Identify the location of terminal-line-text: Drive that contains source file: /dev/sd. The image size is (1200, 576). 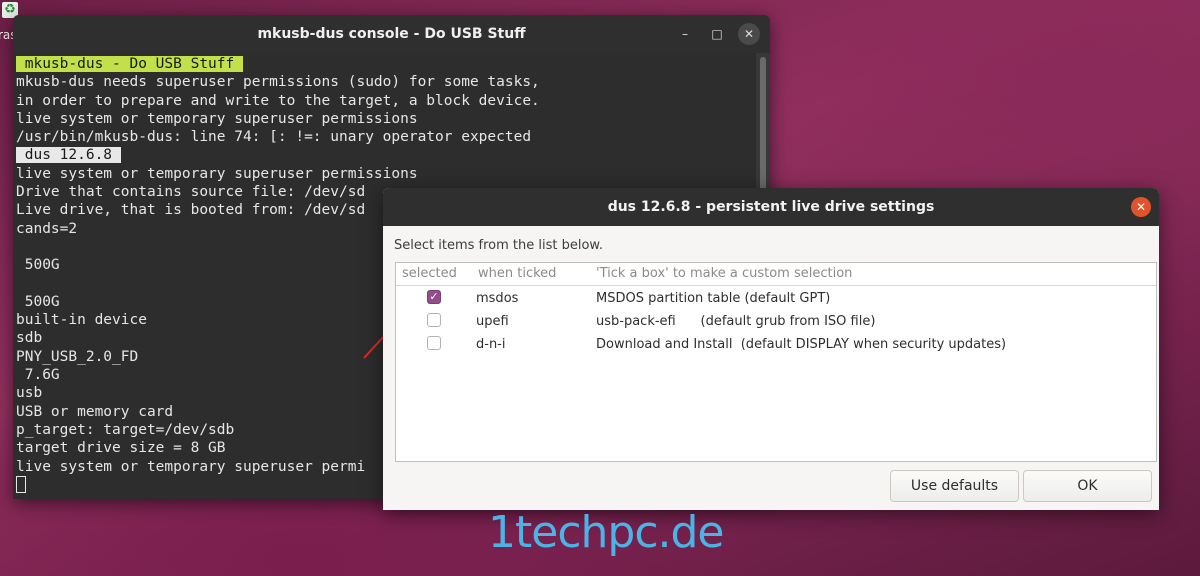
(191, 192).